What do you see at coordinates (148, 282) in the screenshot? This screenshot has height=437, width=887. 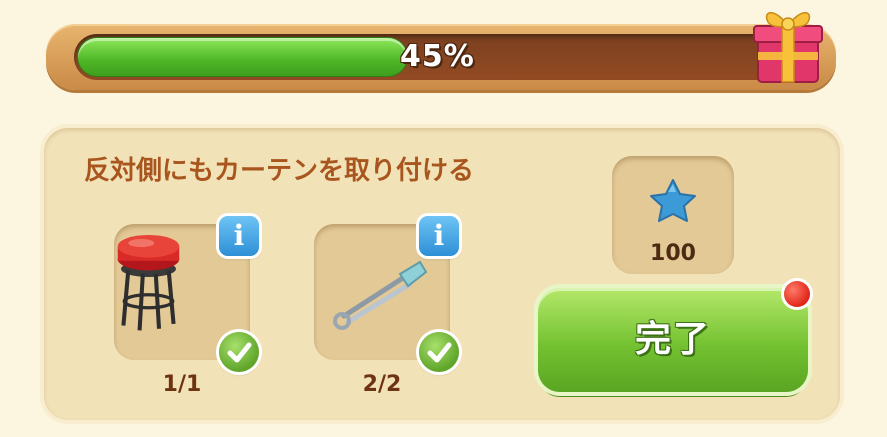 I see `bar-stool-icon` at bounding box center [148, 282].